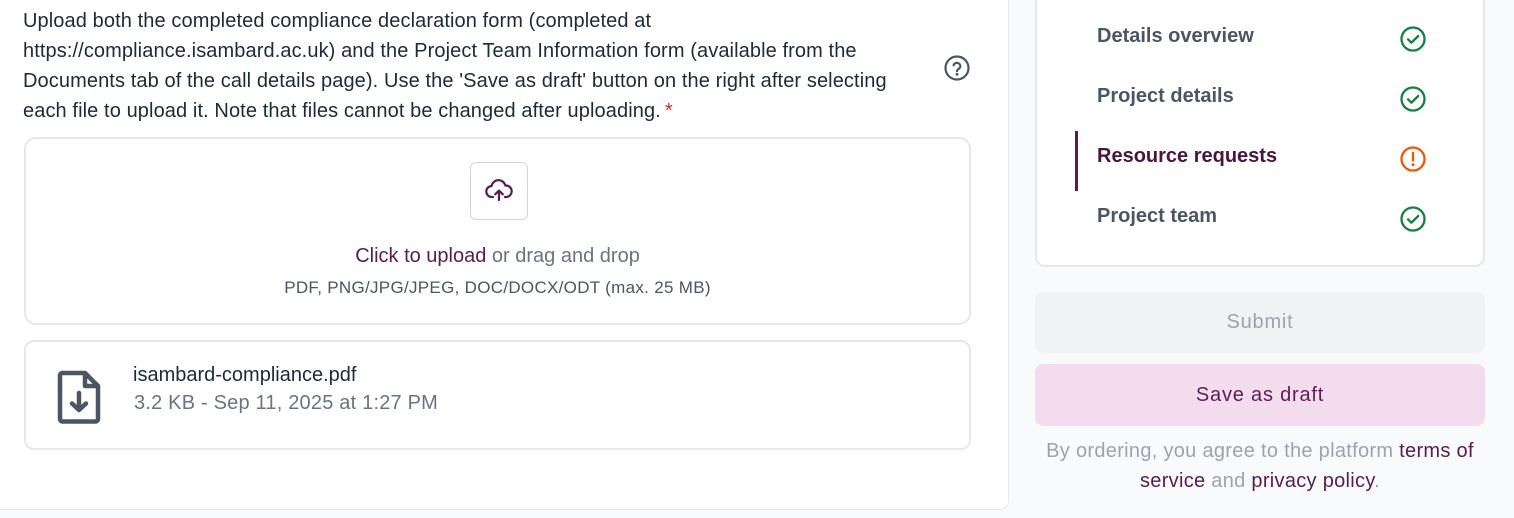  Describe the element at coordinates (957, 68) in the screenshot. I see `question-circle-icon` at that location.